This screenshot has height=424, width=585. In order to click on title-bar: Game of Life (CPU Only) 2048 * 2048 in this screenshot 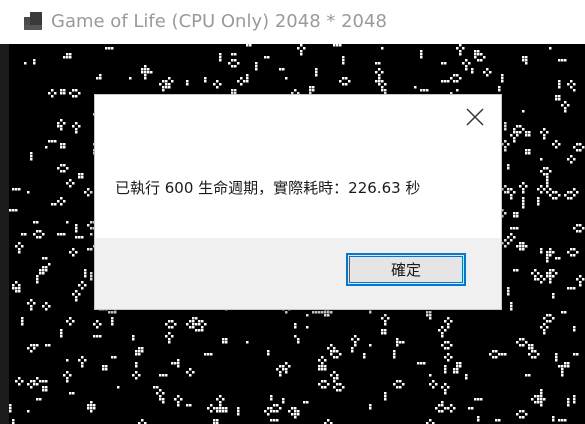, I will do `click(292, 22)`.